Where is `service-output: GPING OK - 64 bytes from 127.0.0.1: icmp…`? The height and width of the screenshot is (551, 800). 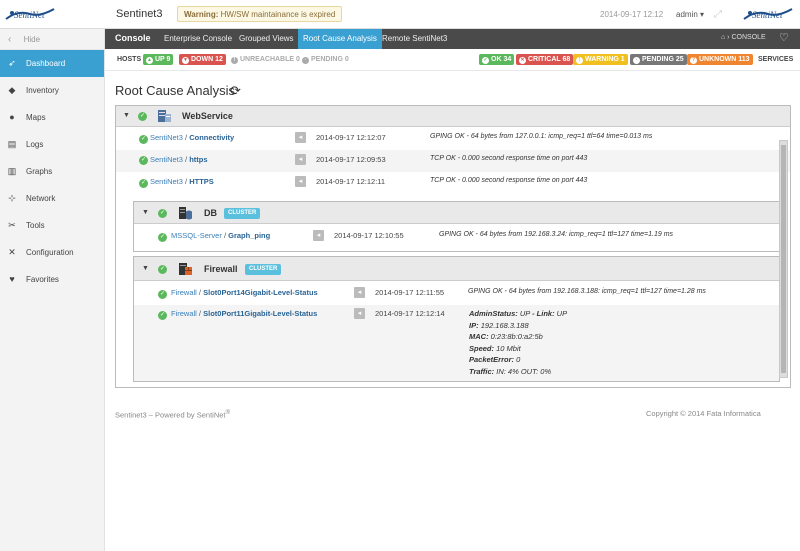 service-output: GPING OK - 64 bytes from 127.0.0.1: icmp… is located at coordinates (541, 136).